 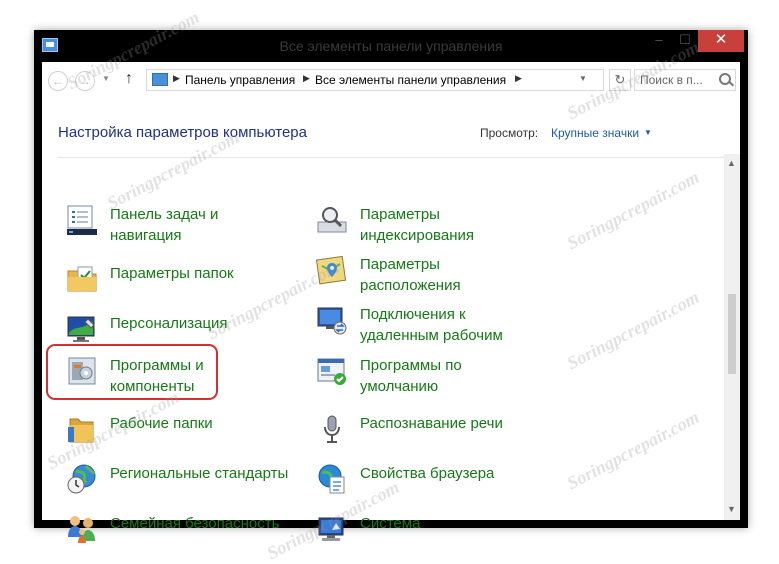 I want to click on view-mode-dropdown: Крупные значки ▼, so click(x=601, y=133).